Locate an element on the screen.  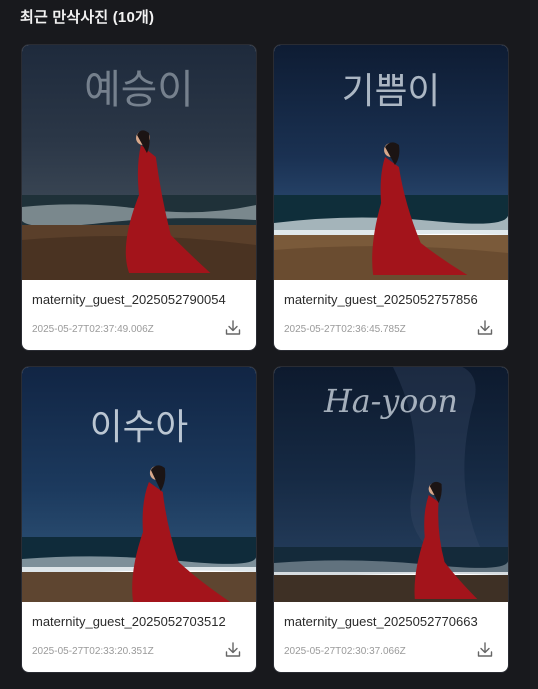
sky-text: Ha-yoon is located at coordinates (390, 401).